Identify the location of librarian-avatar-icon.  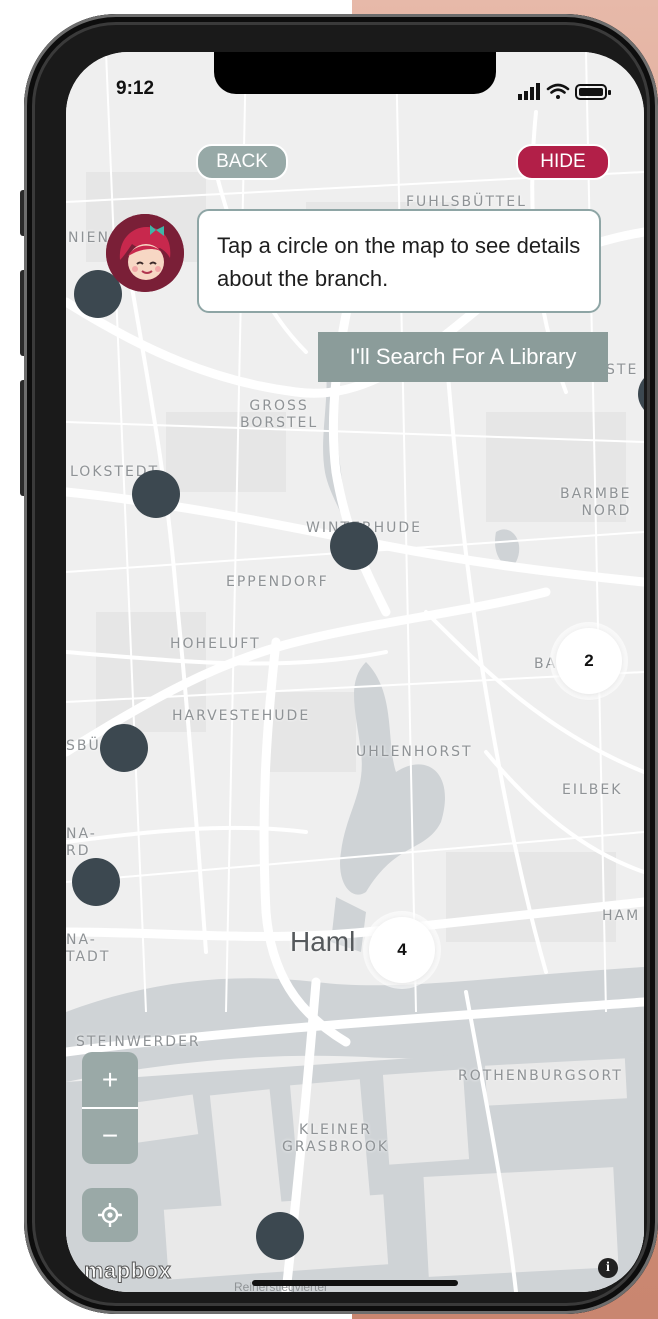
(145, 253).